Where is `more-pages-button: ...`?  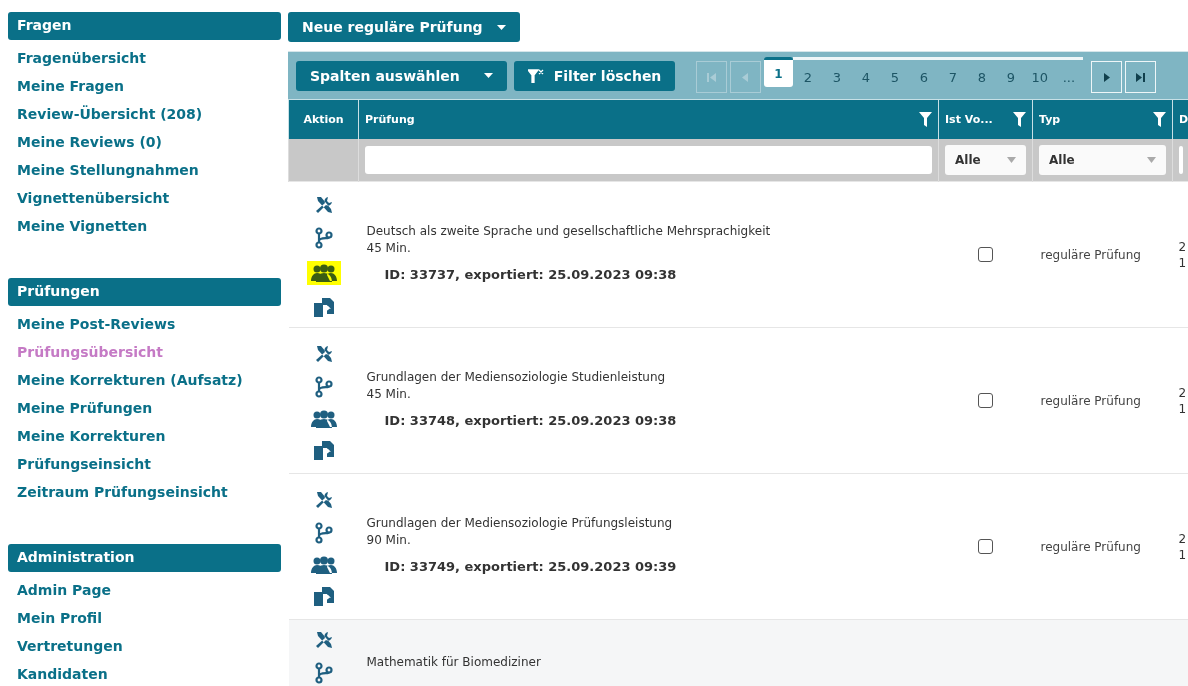
more-pages-button: ... is located at coordinates (1069, 75).